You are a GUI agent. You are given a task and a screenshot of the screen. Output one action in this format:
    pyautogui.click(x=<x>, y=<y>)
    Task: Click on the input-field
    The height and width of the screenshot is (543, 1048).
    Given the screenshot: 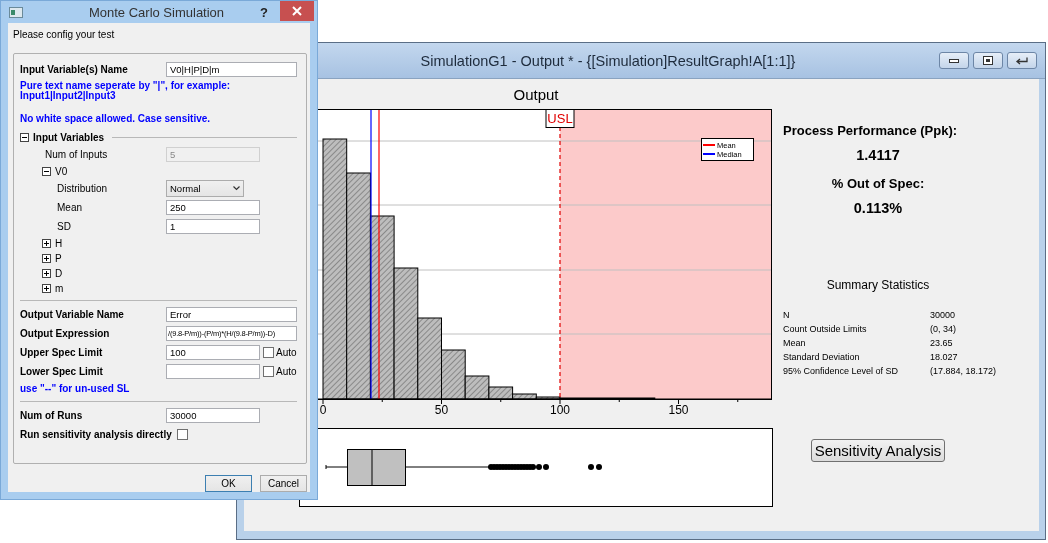 What is the action you would take?
    pyautogui.click(x=213, y=371)
    